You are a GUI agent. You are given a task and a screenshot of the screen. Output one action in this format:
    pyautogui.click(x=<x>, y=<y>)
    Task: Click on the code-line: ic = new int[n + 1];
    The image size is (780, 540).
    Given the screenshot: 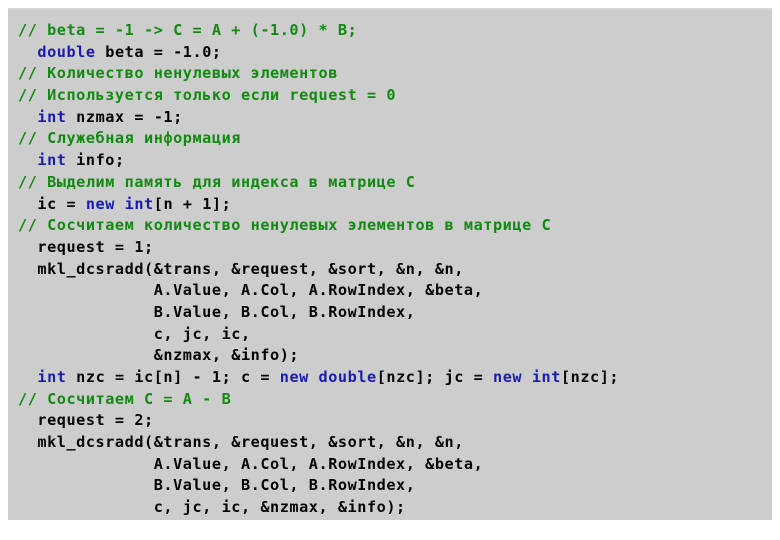 What is the action you would take?
    pyautogui.click(x=395, y=205)
    